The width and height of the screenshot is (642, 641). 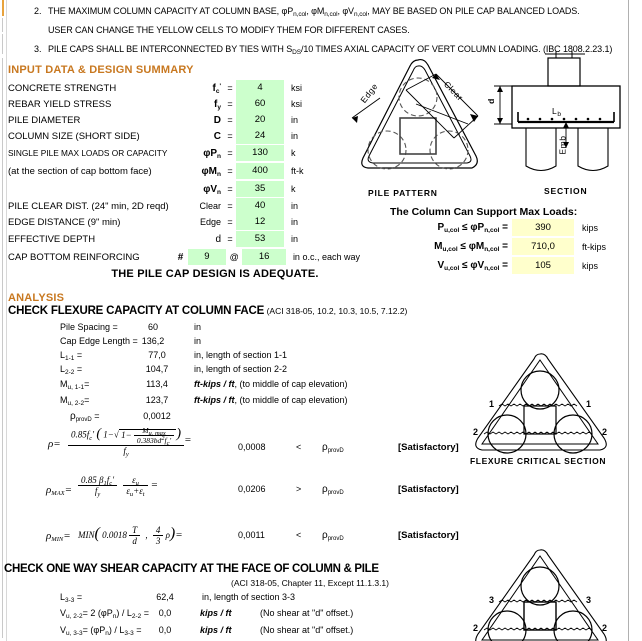 What do you see at coordinates (543, 227) in the screenshot?
I see `result-axial-value: 390` at bounding box center [543, 227].